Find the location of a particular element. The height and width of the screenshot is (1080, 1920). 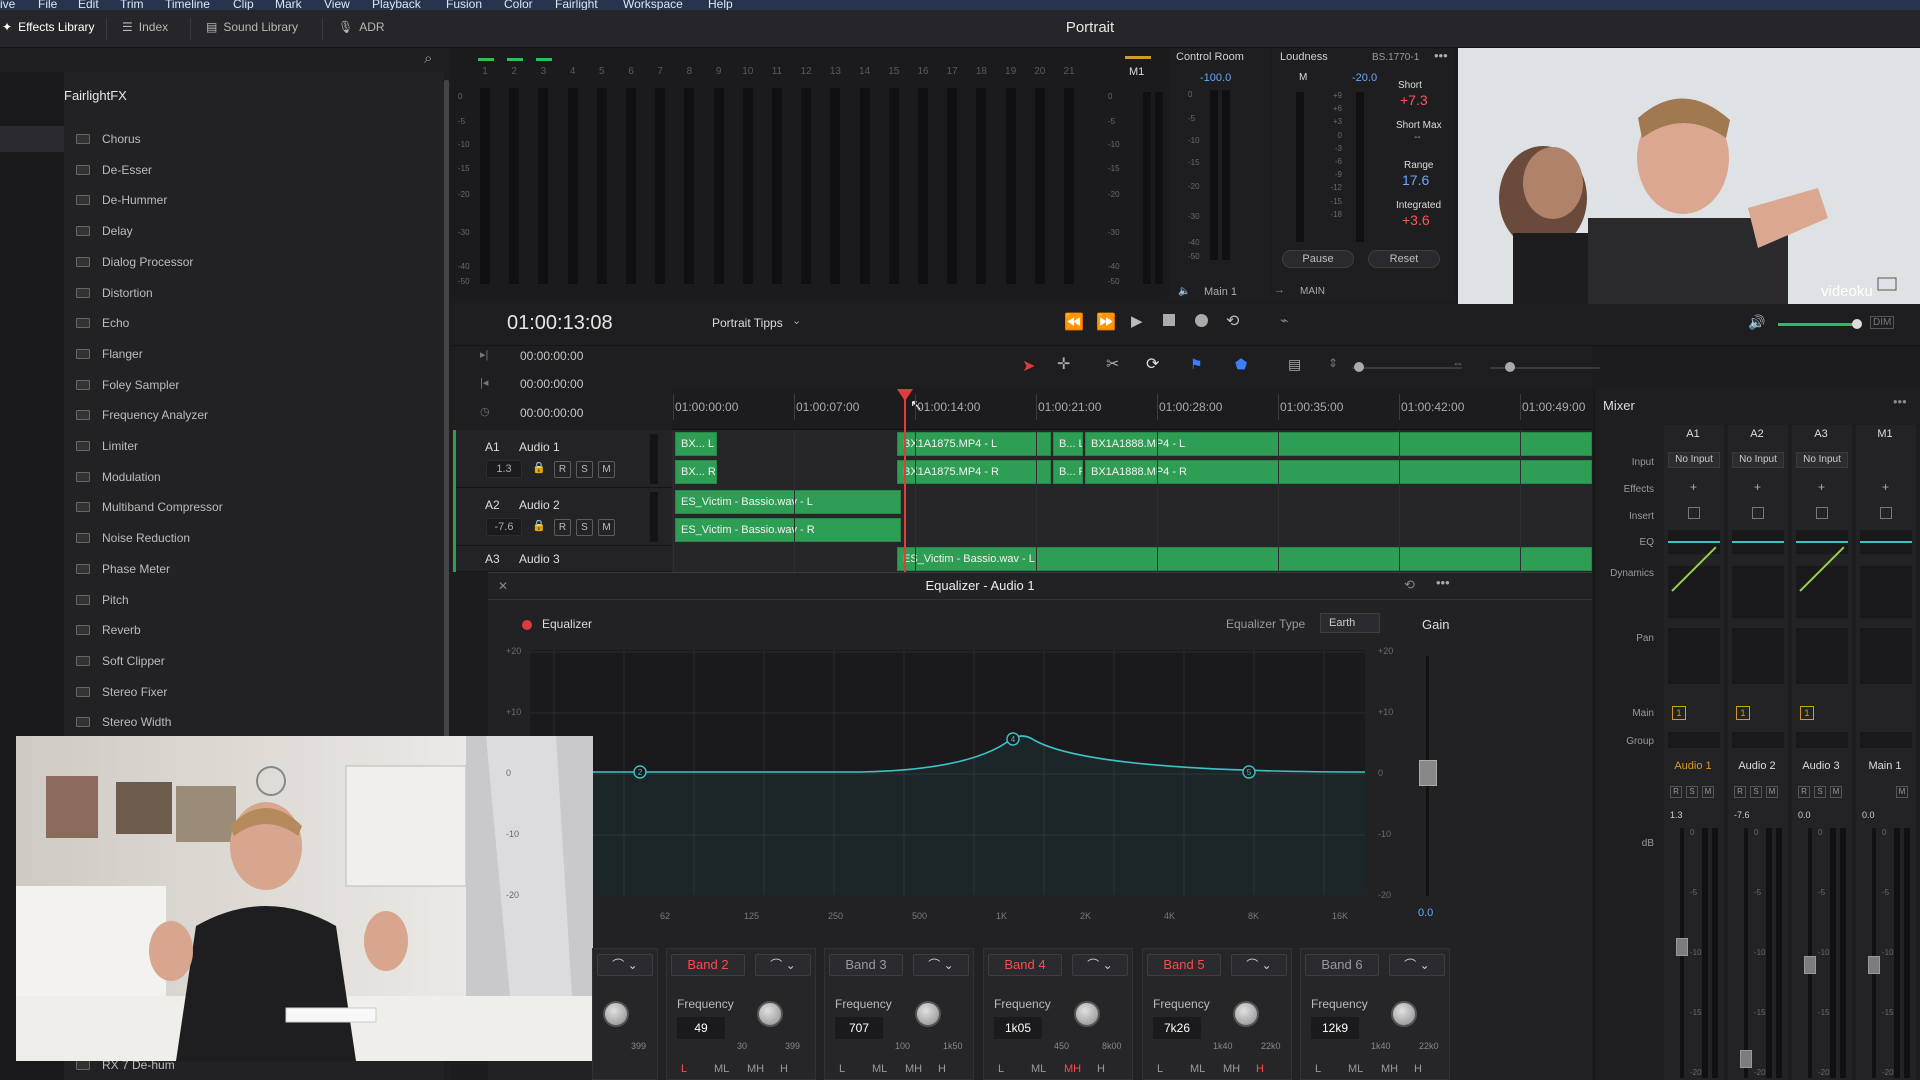

audio-clip: ES_Victim - Bassio.wav - R is located at coordinates (788, 530).